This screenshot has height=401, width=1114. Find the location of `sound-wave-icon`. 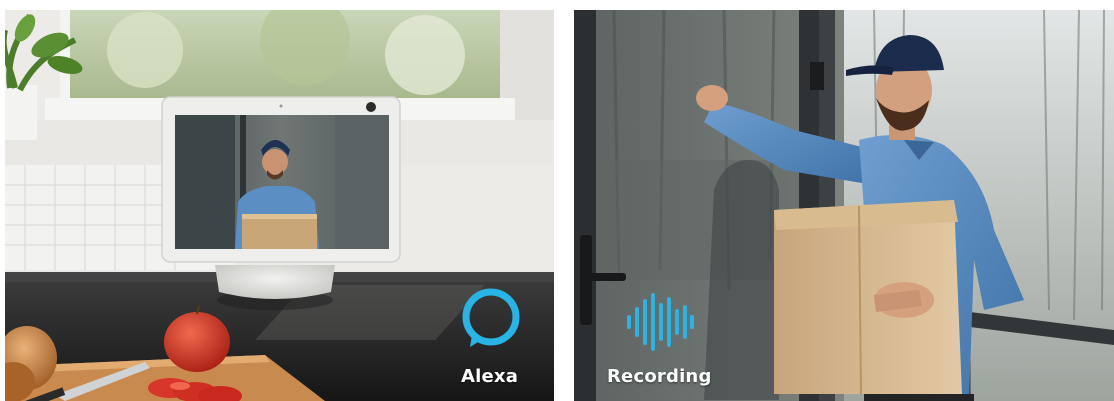

sound-wave-icon is located at coordinates (660, 322).